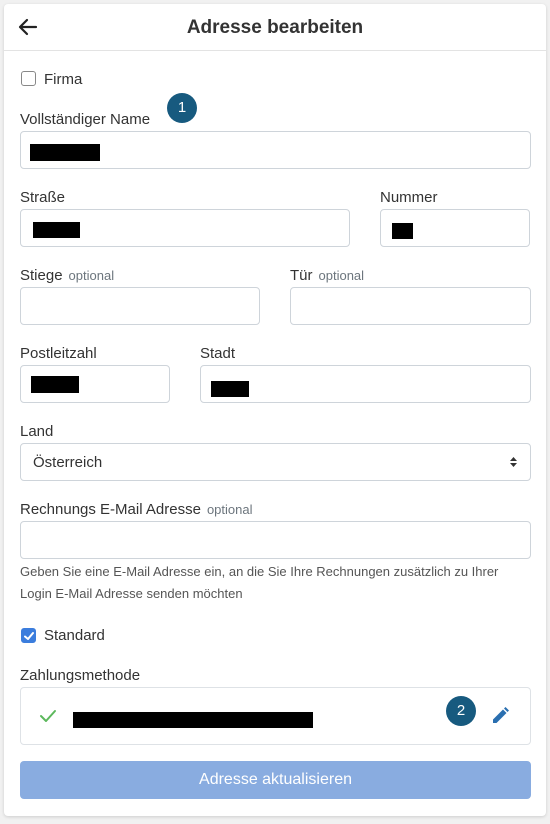 The width and height of the screenshot is (550, 824). What do you see at coordinates (275, 540) in the screenshot?
I see `billing-email-input` at bounding box center [275, 540].